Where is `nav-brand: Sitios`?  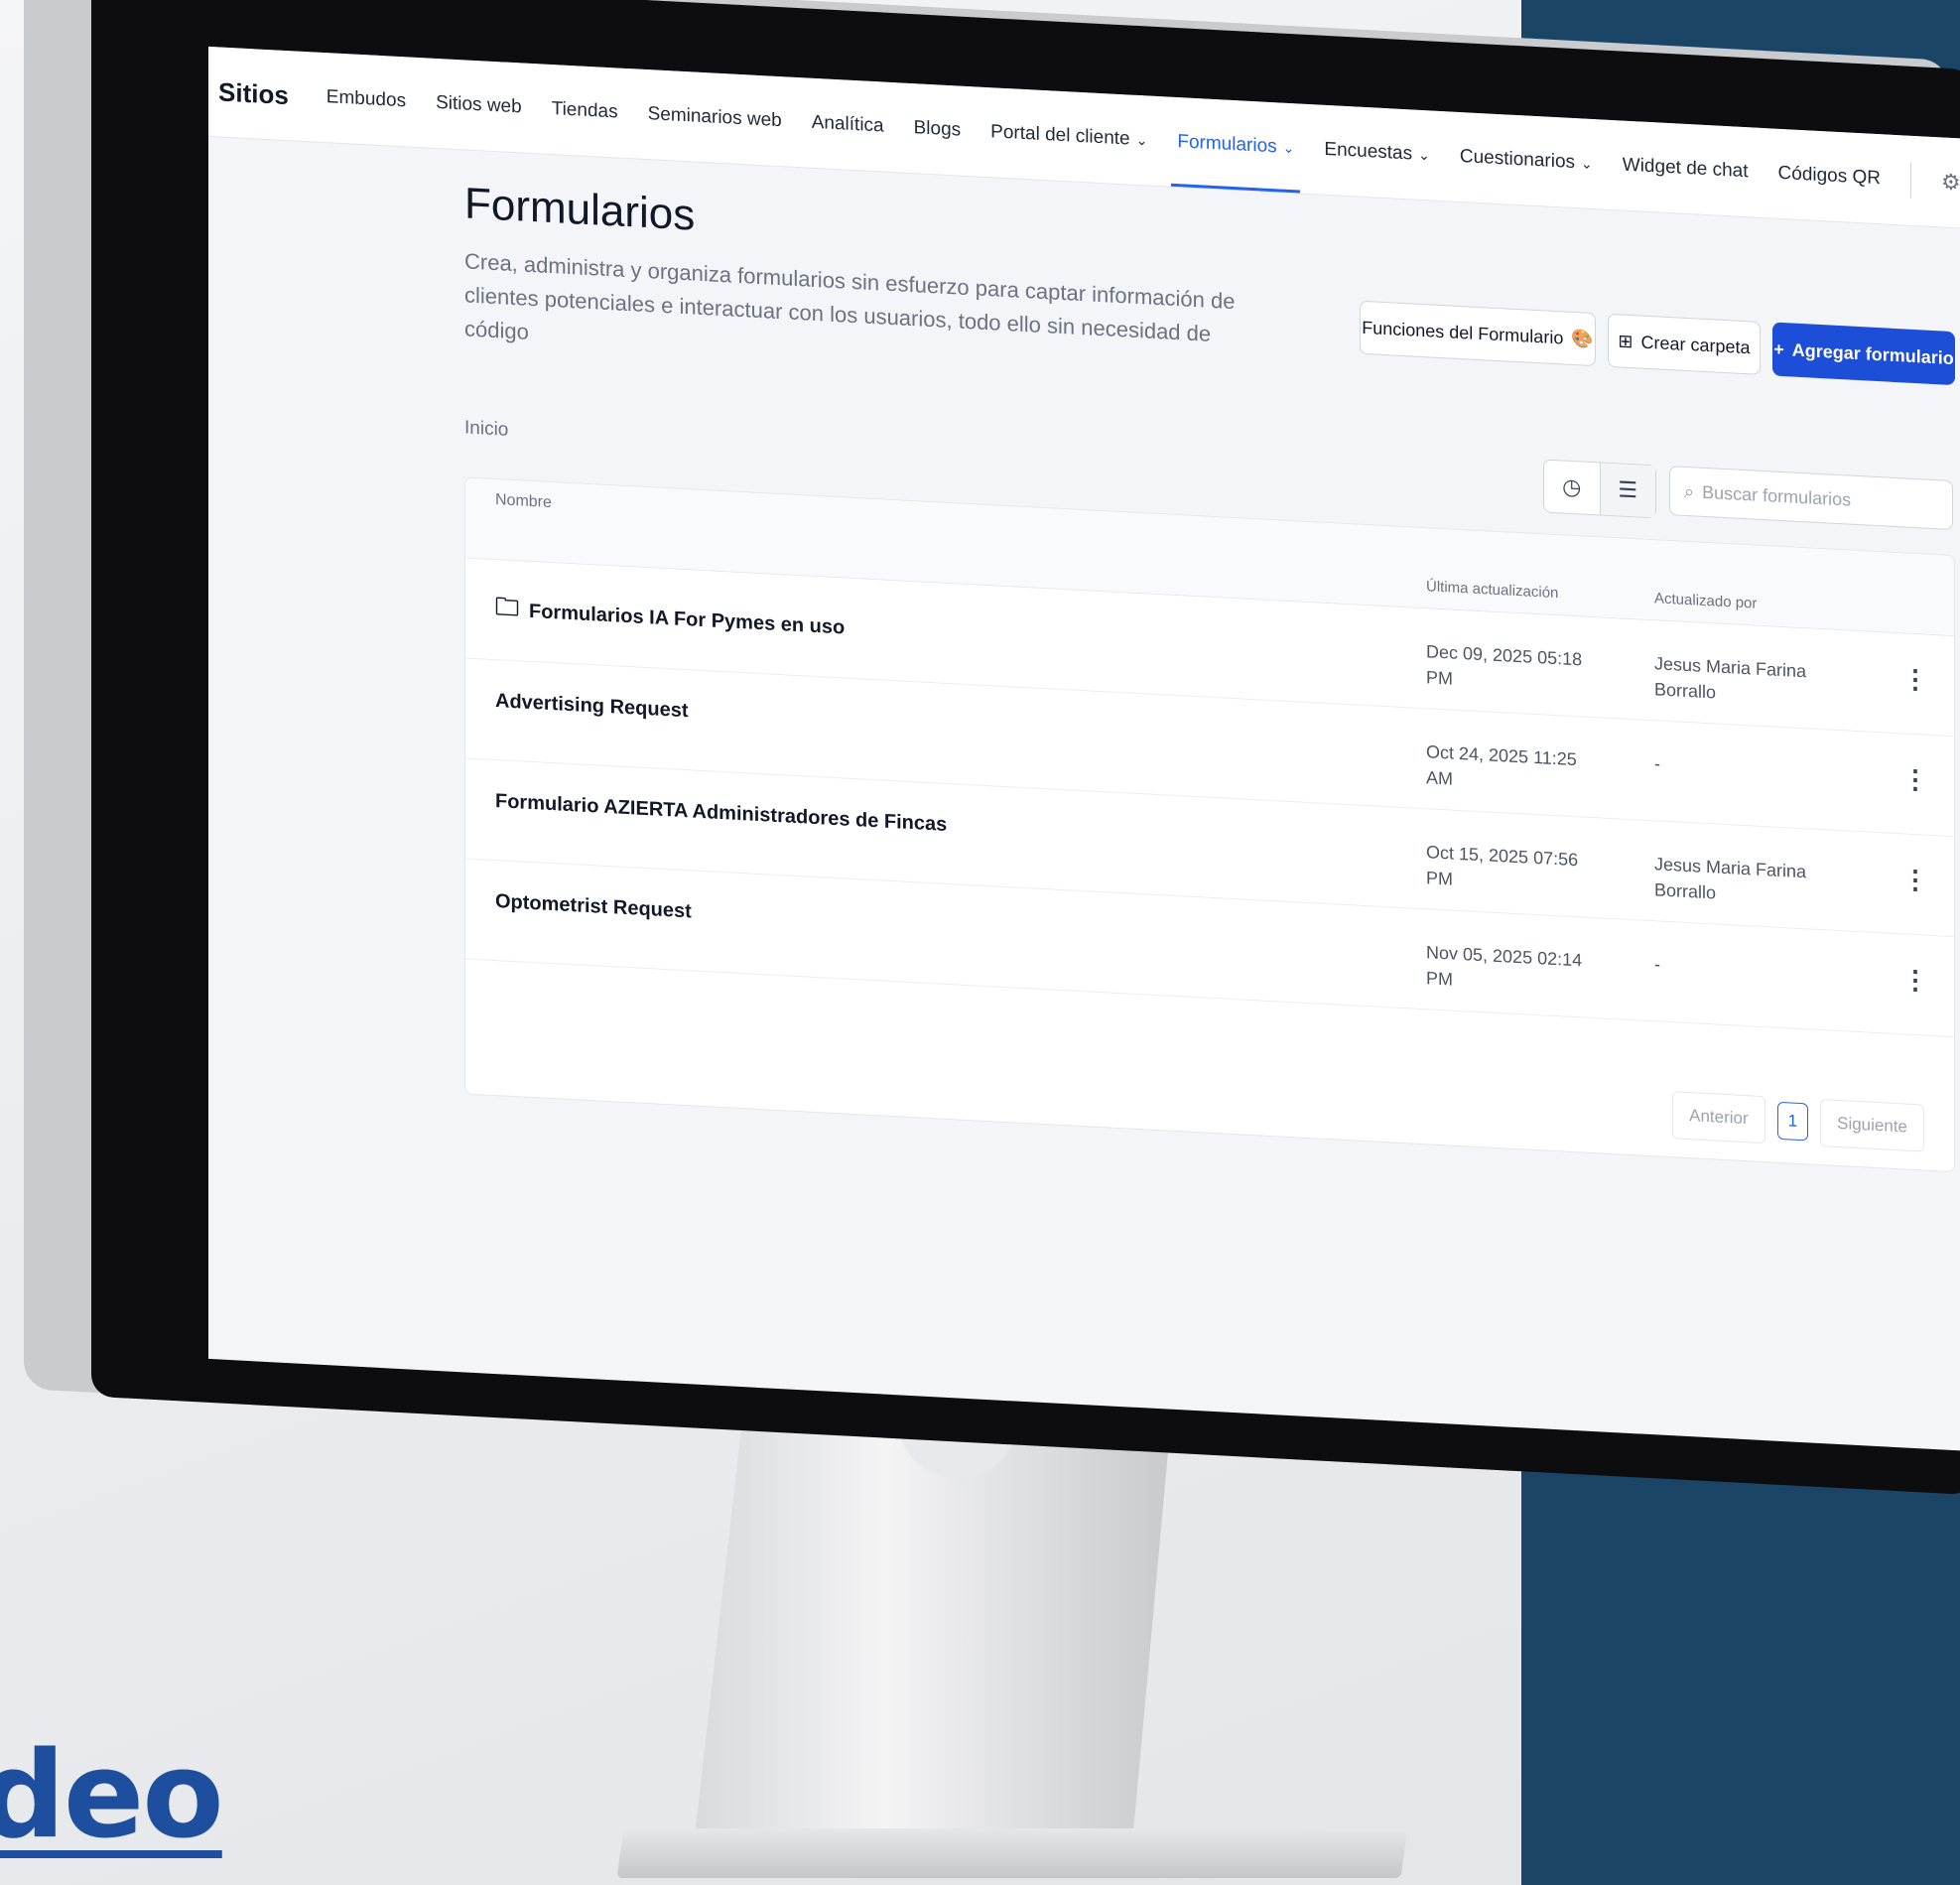
nav-brand: Sitios is located at coordinates (253, 93).